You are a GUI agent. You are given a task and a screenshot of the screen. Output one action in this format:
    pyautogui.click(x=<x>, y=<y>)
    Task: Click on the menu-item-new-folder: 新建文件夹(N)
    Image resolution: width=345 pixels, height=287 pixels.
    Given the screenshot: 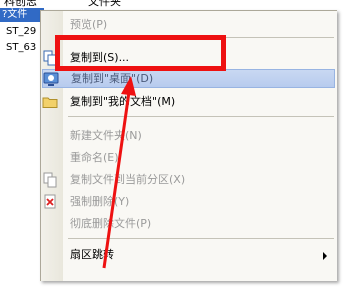 What is the action you would take?
    pyautogui.click(x=189, y=136)
    